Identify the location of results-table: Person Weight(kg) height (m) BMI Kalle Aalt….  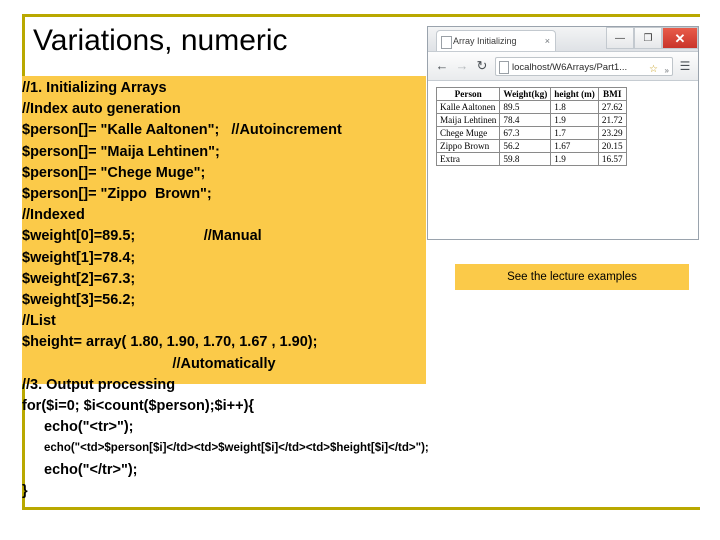
(531, 126).